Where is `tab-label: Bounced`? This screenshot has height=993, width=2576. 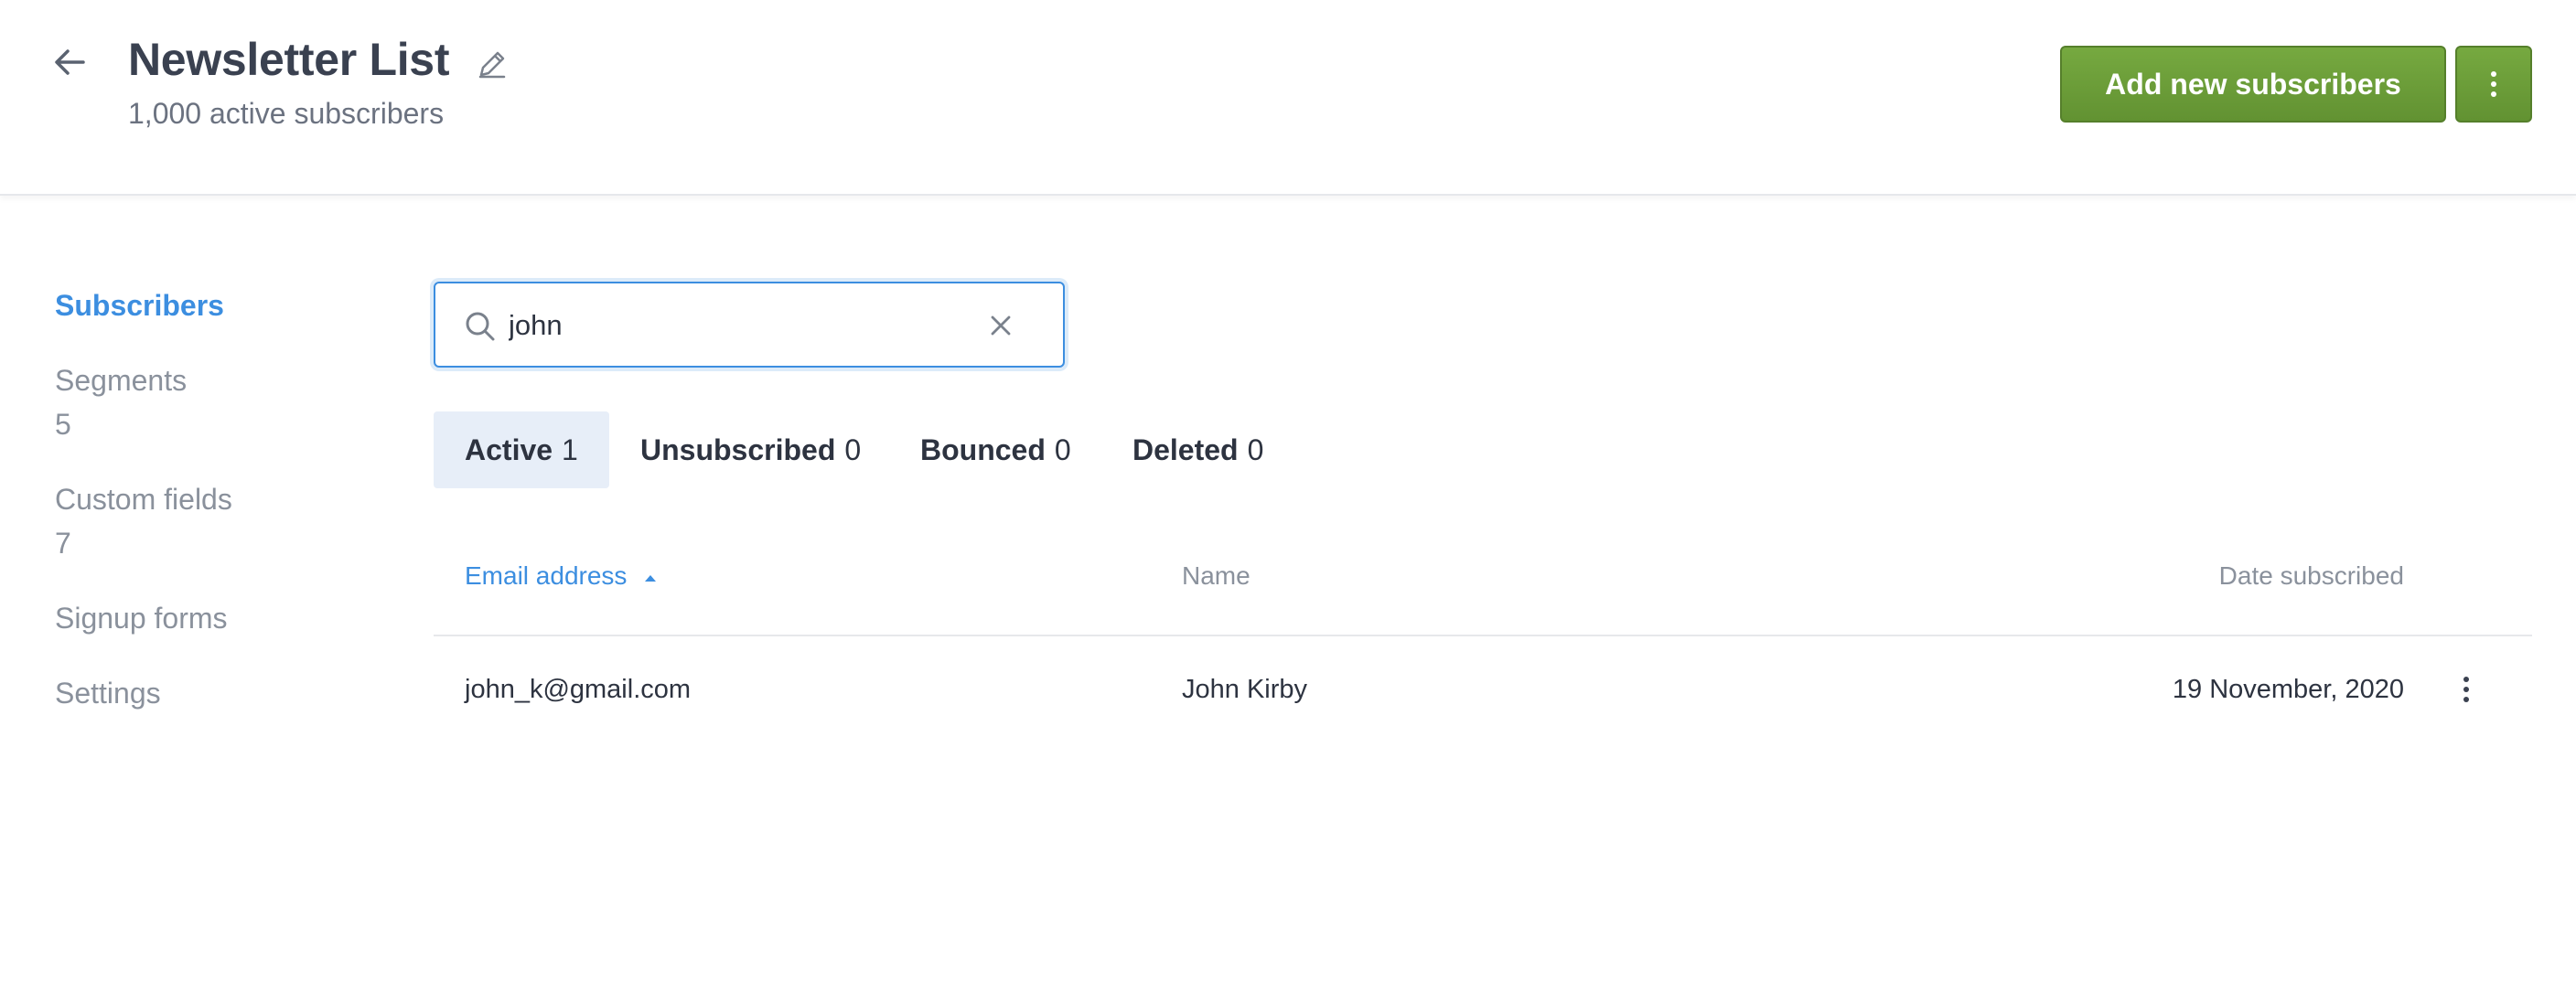
tab-label: Bounced is located at coordinates (983, 449).